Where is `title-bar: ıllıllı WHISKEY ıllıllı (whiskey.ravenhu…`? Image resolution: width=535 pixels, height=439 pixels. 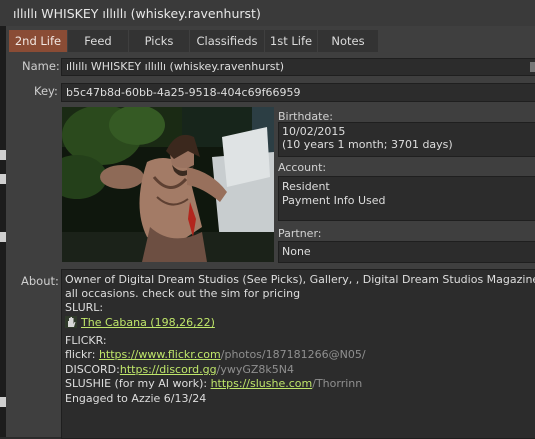
title-bar: ıllıllı WHISKEY ıllıllı (whiskey.ravenhu… is located at coordinates (267, 13).